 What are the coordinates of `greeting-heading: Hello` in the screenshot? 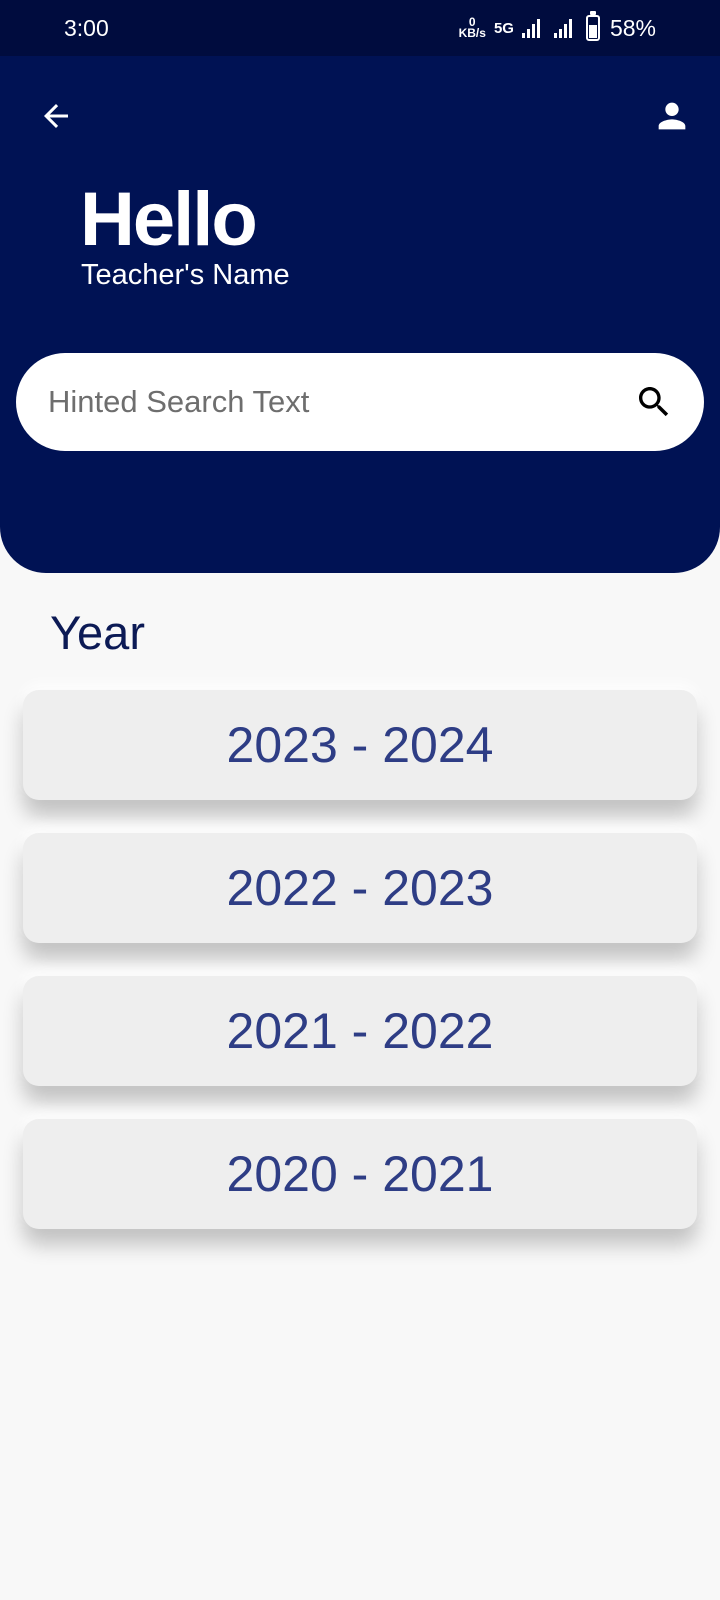 It's located at (169, 219).